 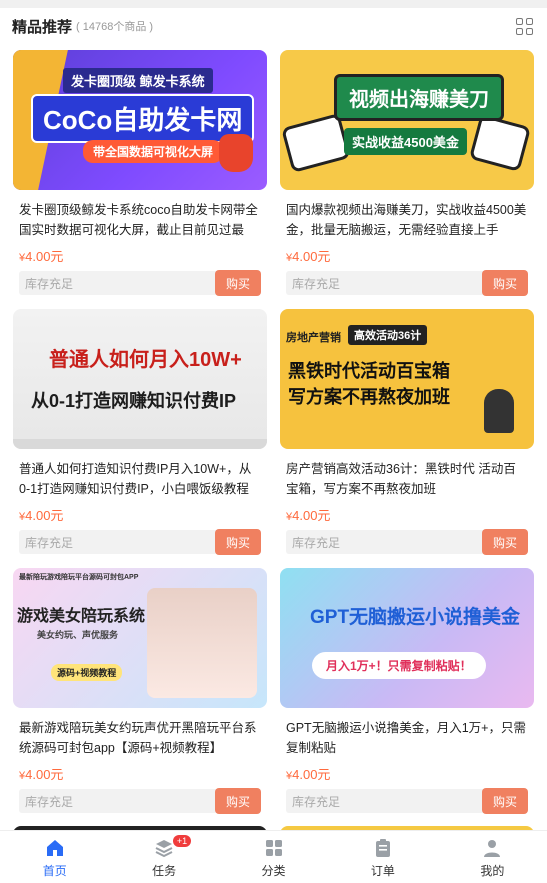 What do you see at coordinates (273, 4) in the screenshot?
I see `top-strip` at bounding box center [273, 4].